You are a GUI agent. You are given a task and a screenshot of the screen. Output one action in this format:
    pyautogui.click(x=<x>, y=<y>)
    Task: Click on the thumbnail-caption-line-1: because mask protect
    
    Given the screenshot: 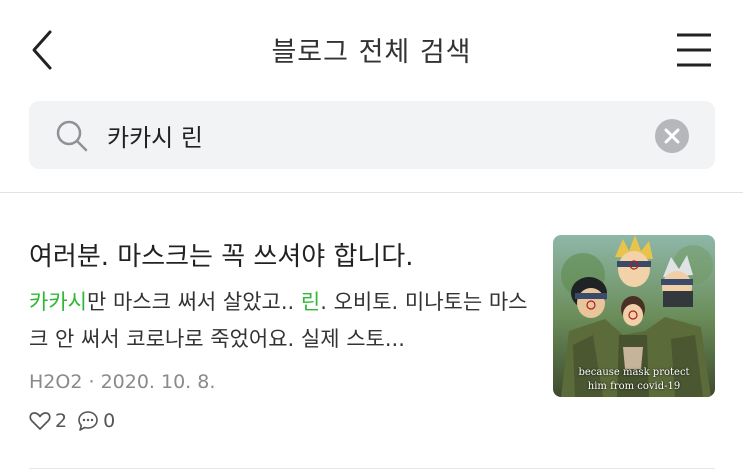 What is the action you would take?
    pyautogui.click(x=634, y=372)
    